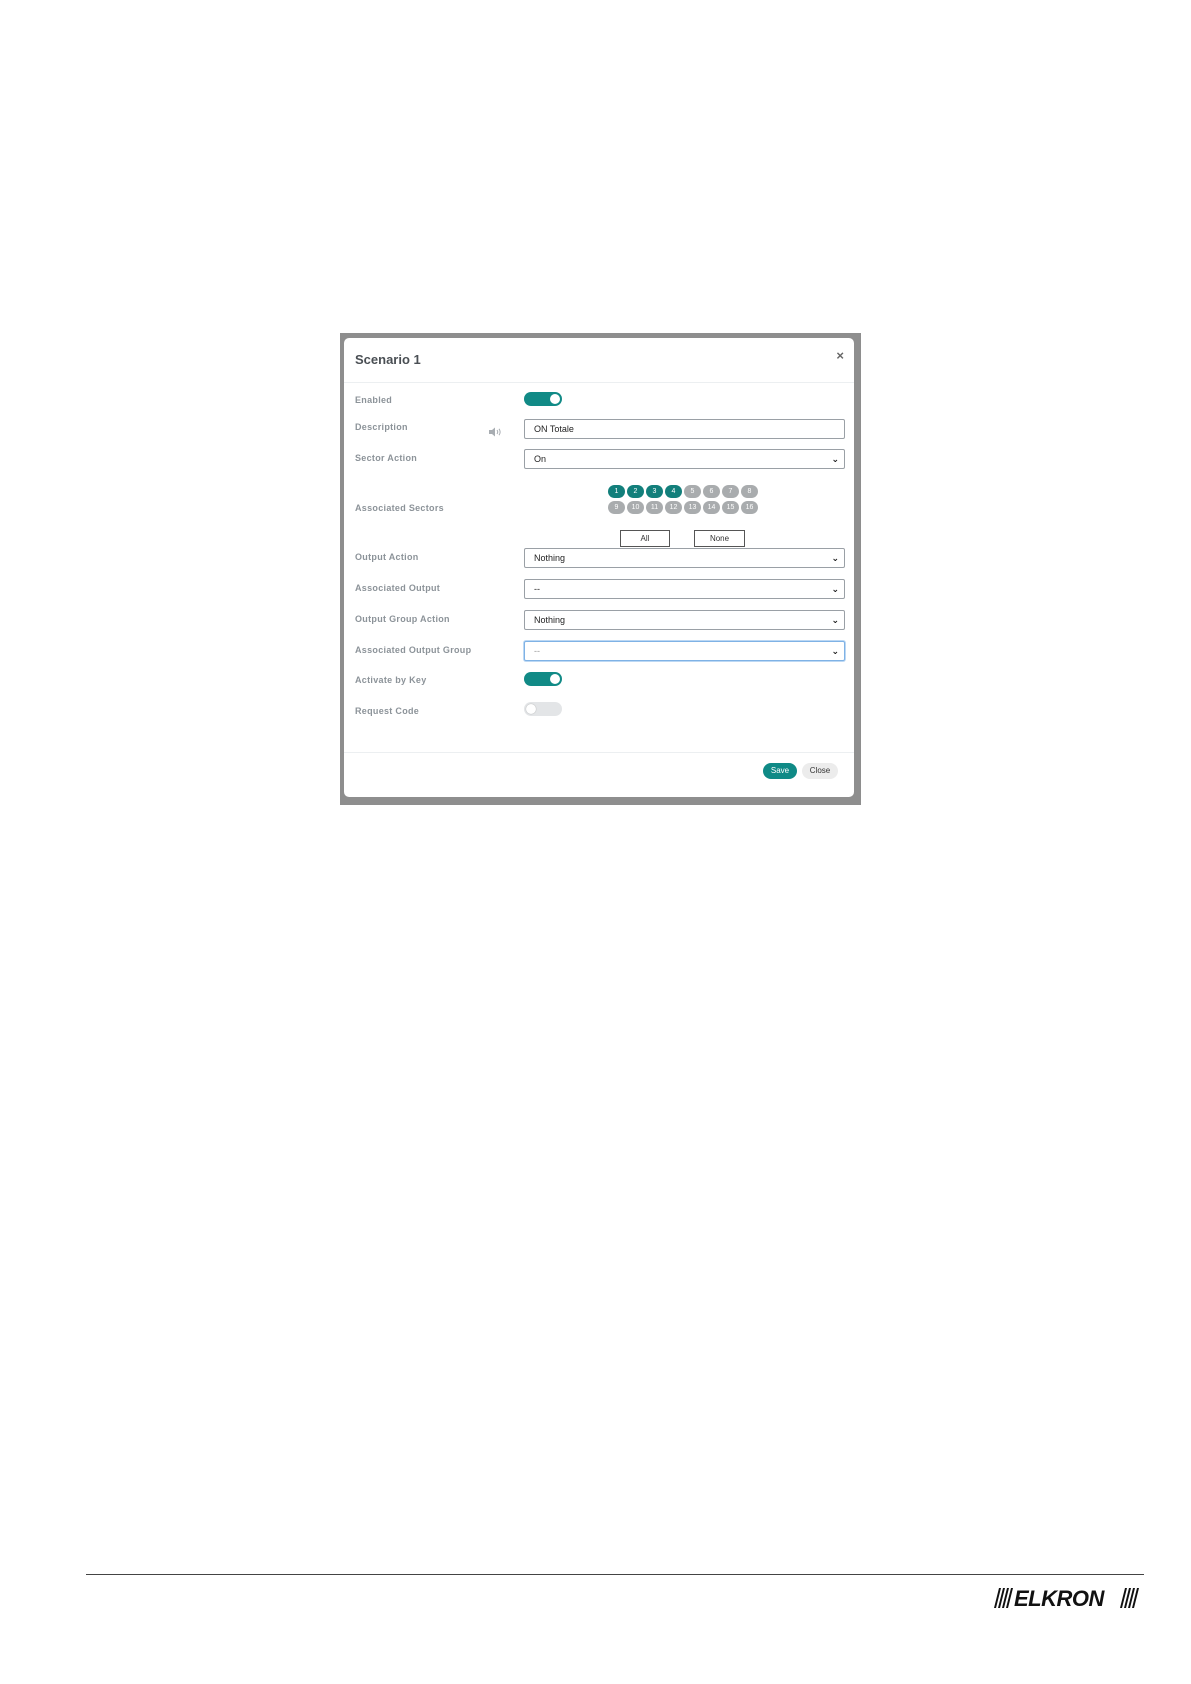  What do you see at coordinates (387, 711) in the screenshot?
I see `request-code-label: Request Code` at bounding box center [387, 711].